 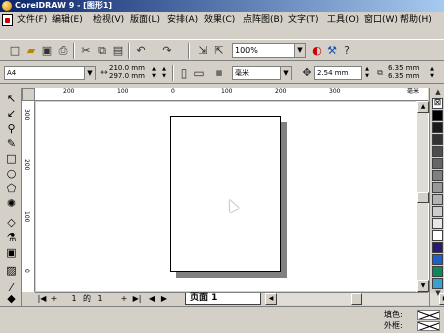 What do you see at coordinates (137, 299) in the screenshot?
I see `last-page-icon: ▶|` at bounding box center [137, 299].